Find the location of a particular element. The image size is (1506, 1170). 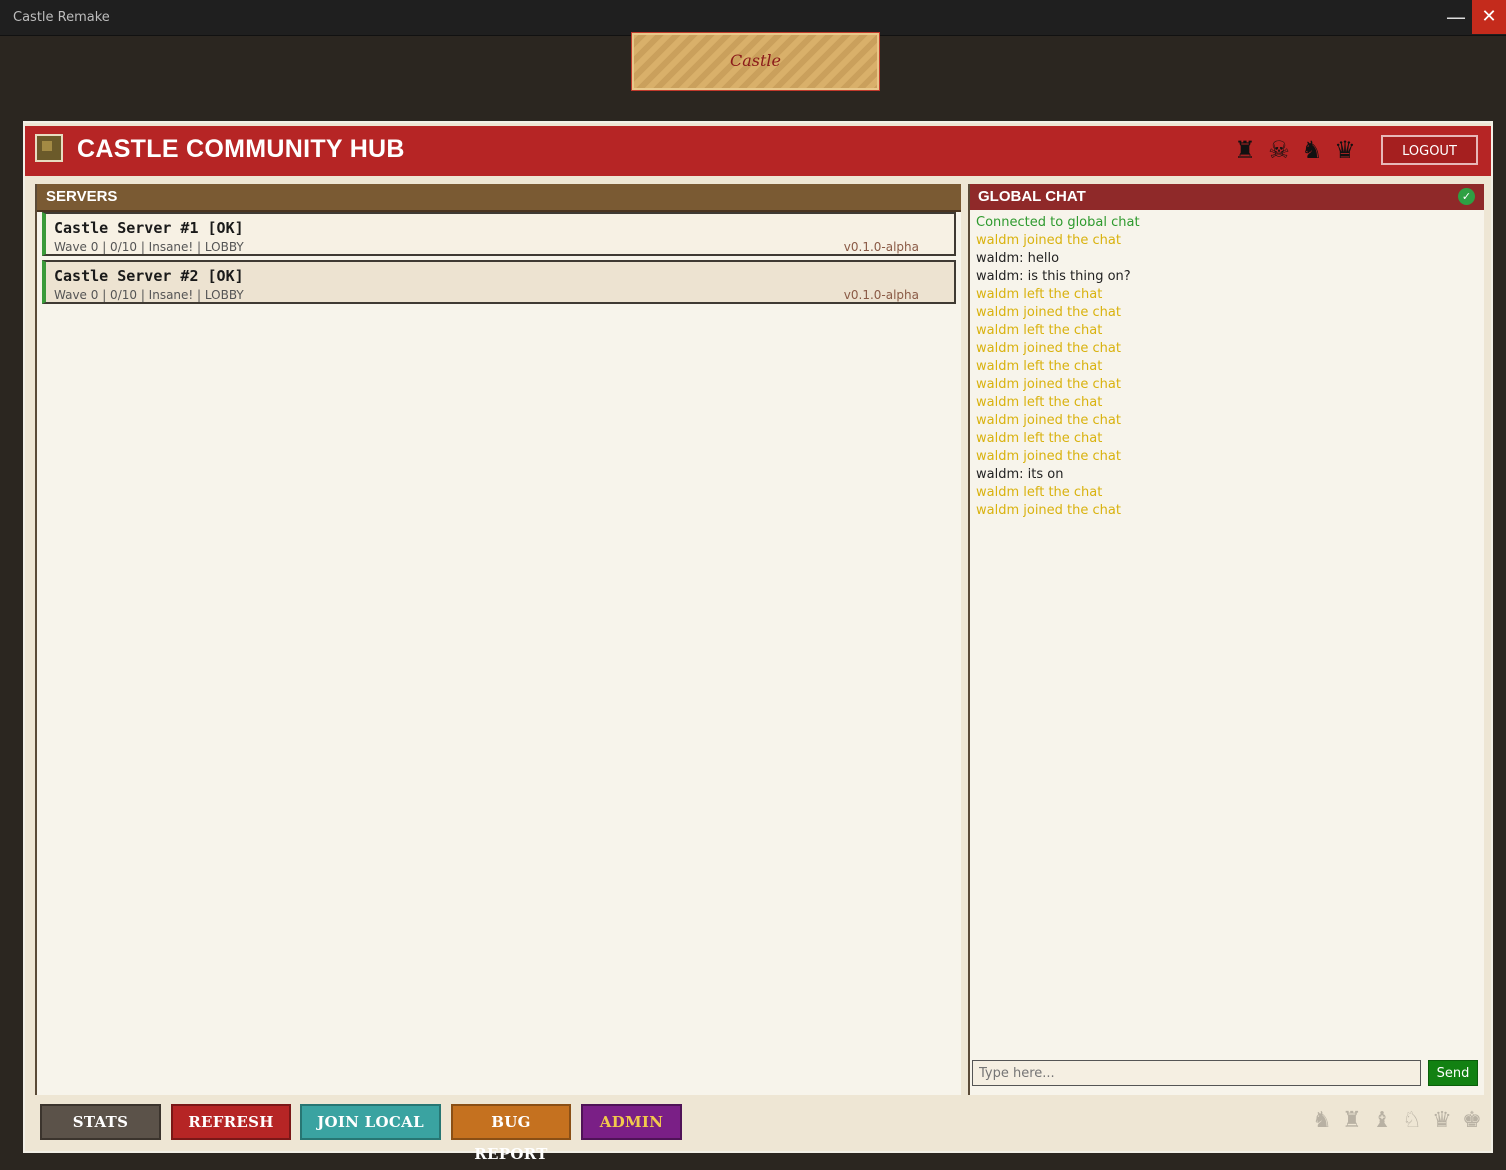

join-local-button: JOIN LOCAL is located at coordinates (370, 1122).